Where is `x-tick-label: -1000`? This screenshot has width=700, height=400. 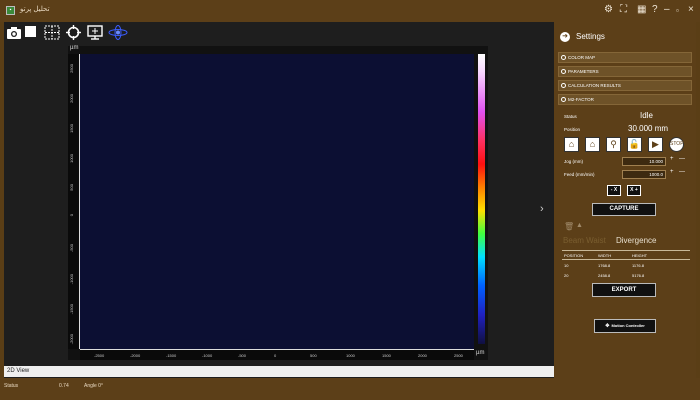
x-tick-label: -1000 is located at coordinates (207, 355).